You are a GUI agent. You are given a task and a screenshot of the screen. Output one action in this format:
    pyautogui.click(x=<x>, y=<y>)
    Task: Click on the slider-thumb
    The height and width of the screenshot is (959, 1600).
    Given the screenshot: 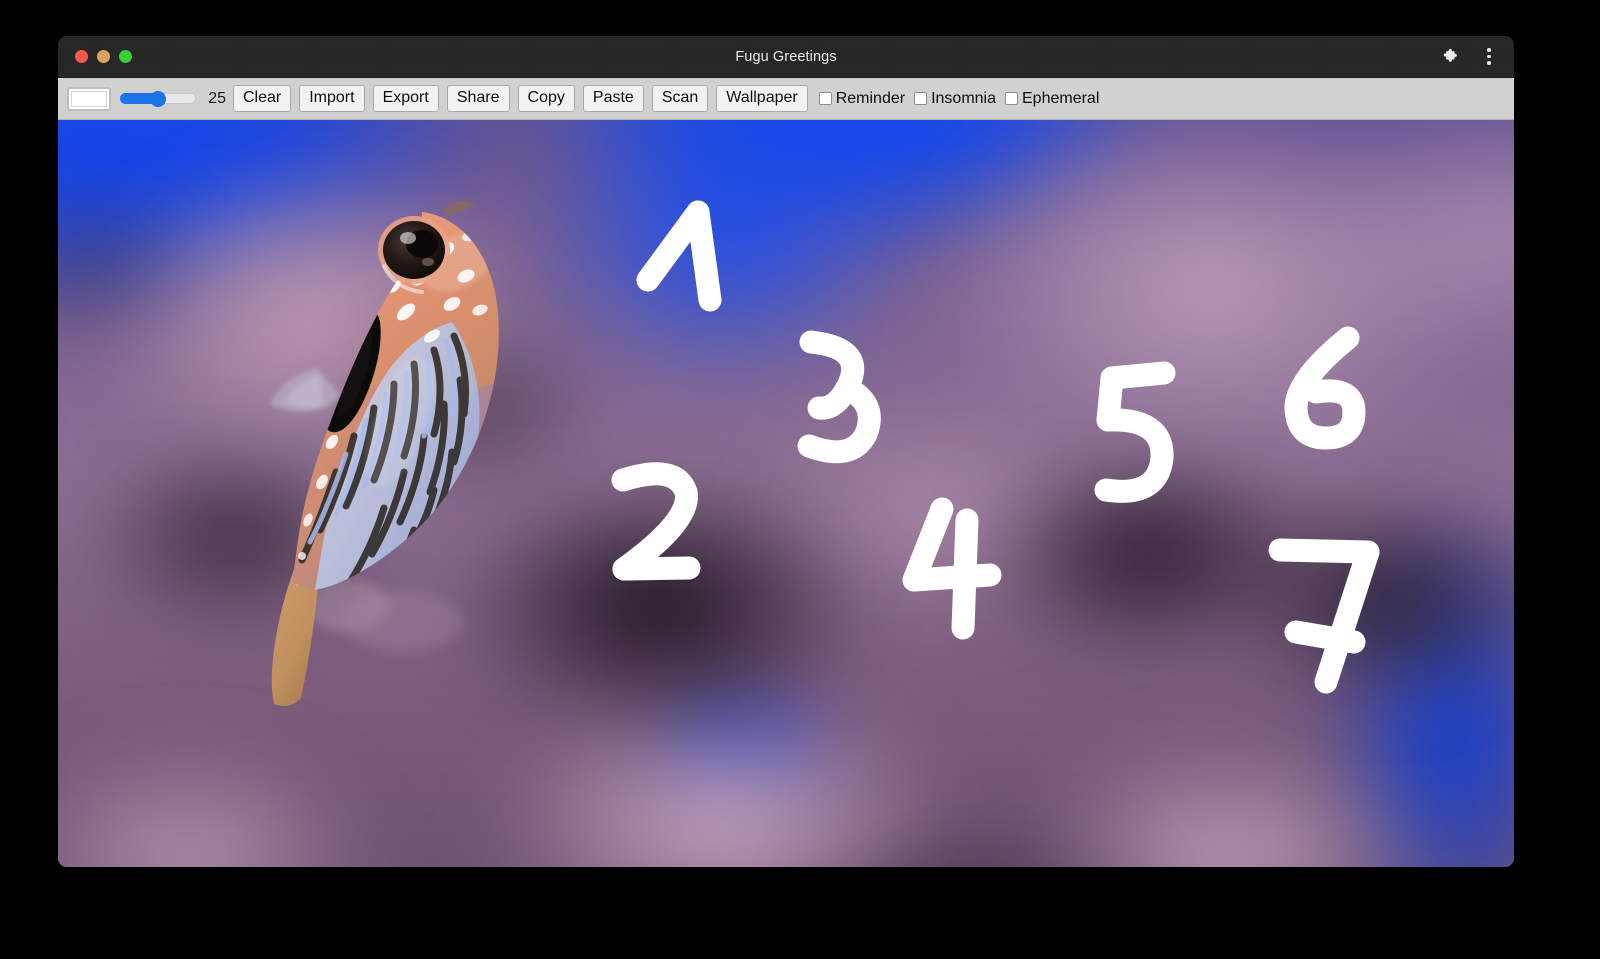 What is the action you would take?
    pyautogui.click(x=158, y=98)
    